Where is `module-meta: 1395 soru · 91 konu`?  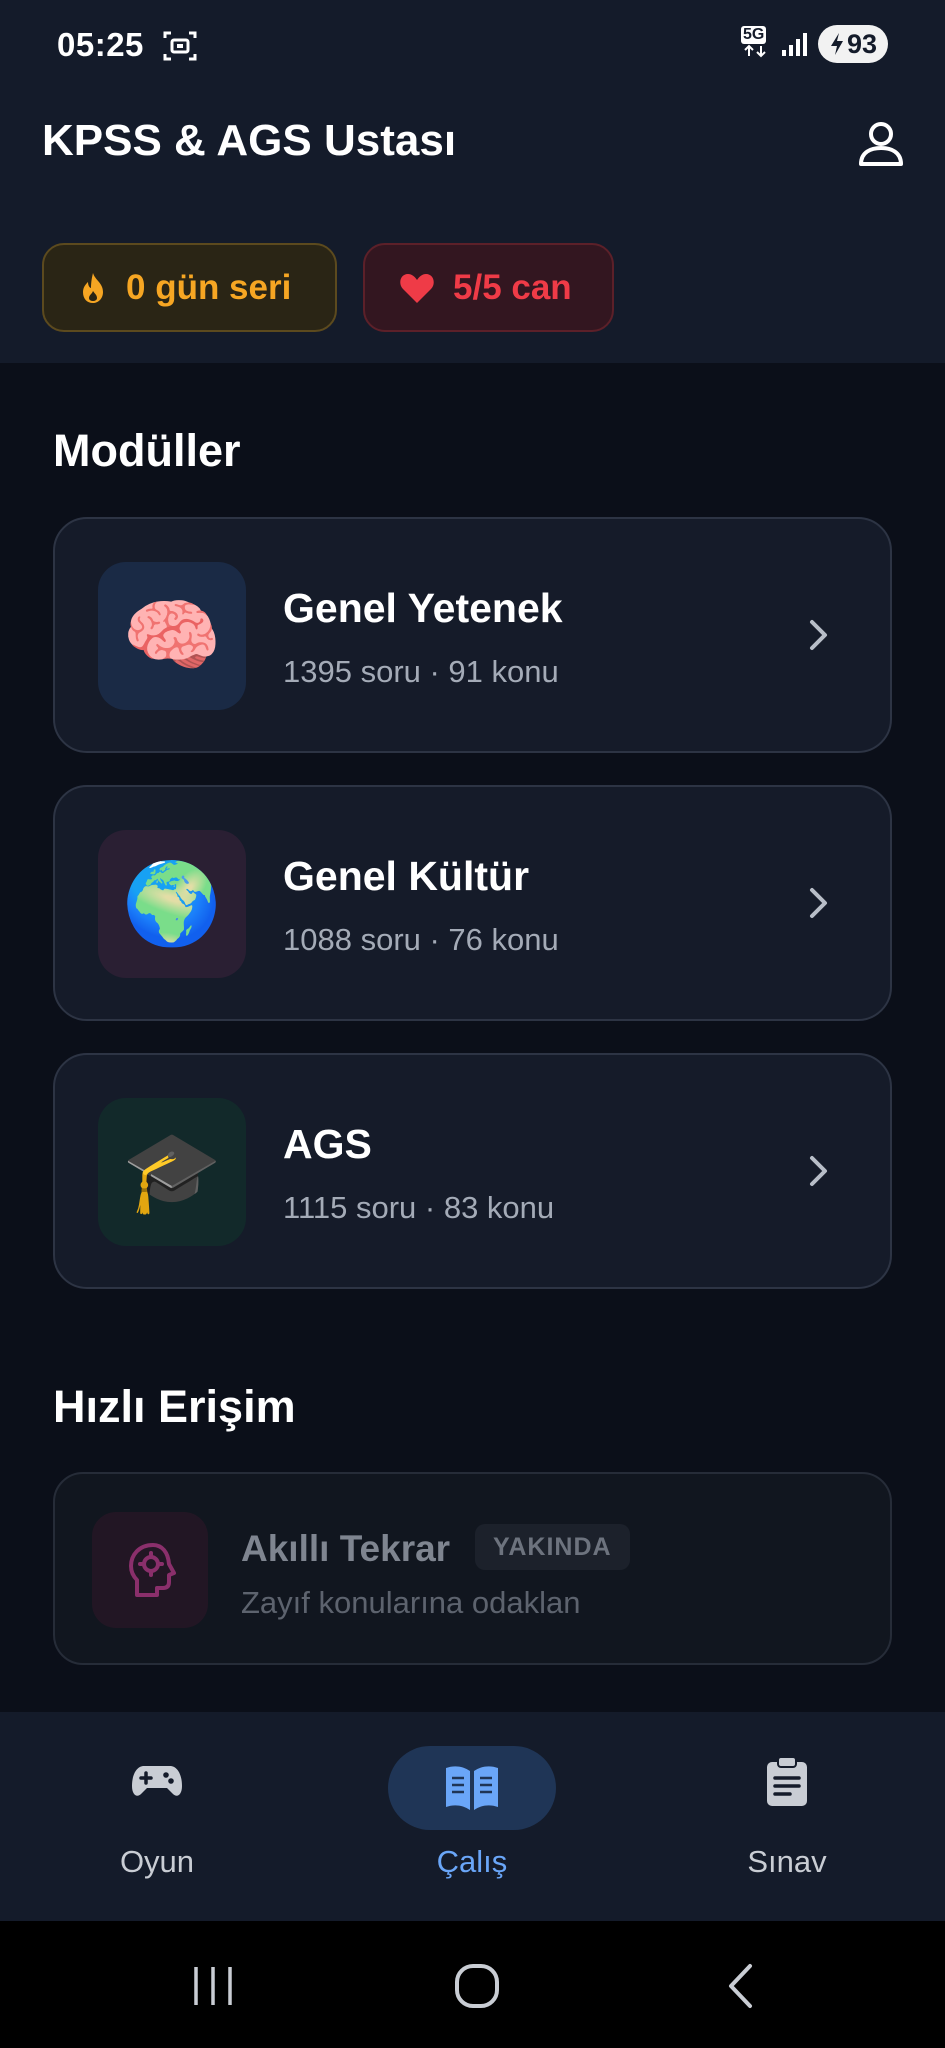
module-meta: 1395 soru · 91 konu is located at coordinates (421, 671).